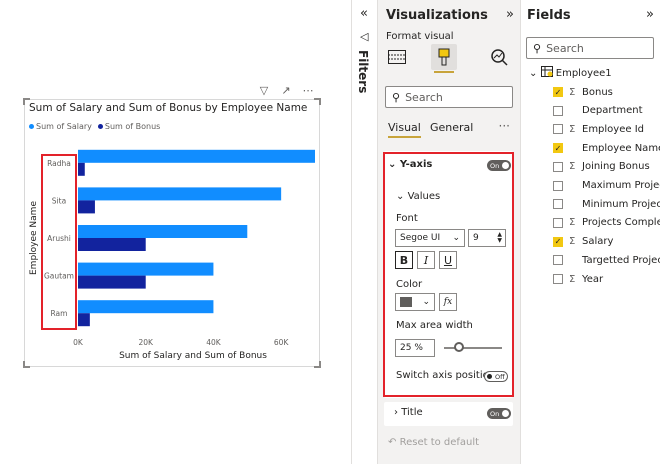 The width and height of the screenshot is (660, 464). What do you see at coordinates (621, 204) in the screenshot?
I see `field-label: Minimum Projects` at bounding box center [621, 204].